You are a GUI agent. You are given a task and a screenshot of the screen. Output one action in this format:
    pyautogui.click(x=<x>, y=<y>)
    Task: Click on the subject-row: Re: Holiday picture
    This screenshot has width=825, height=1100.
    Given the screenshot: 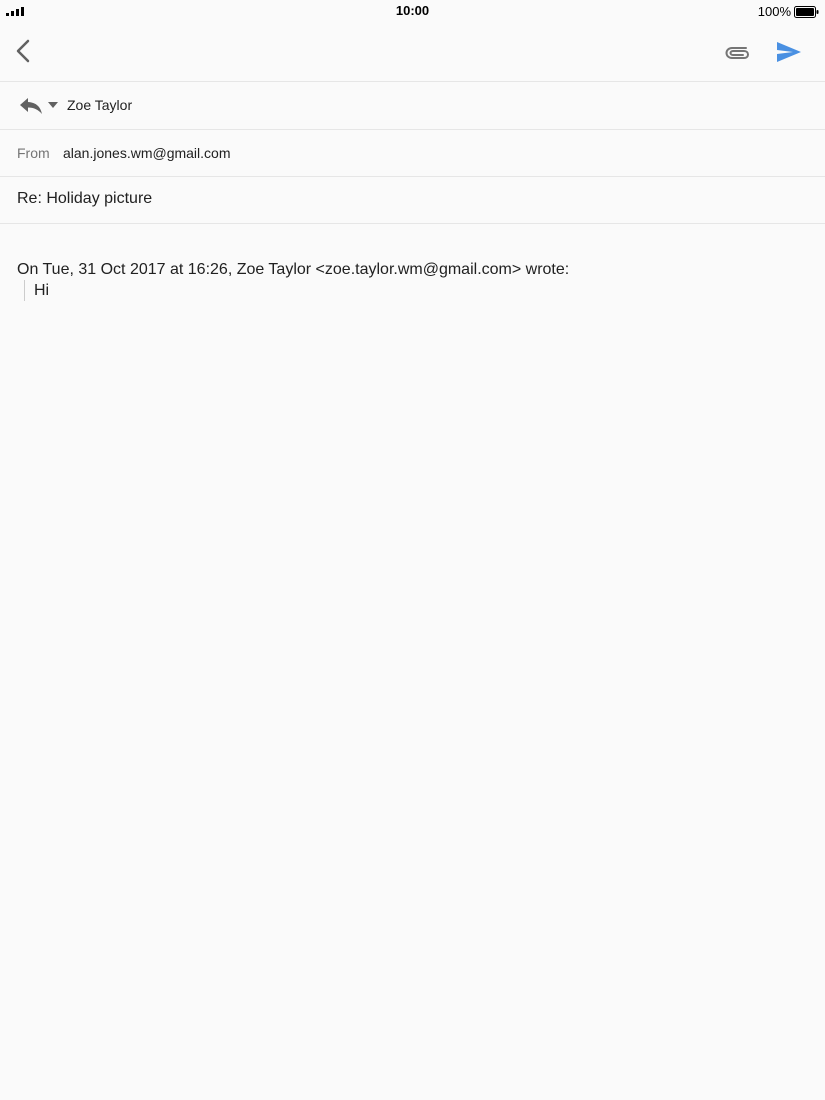 What is the action you would take?
    pyautogui.click(x=412, y=200)
    